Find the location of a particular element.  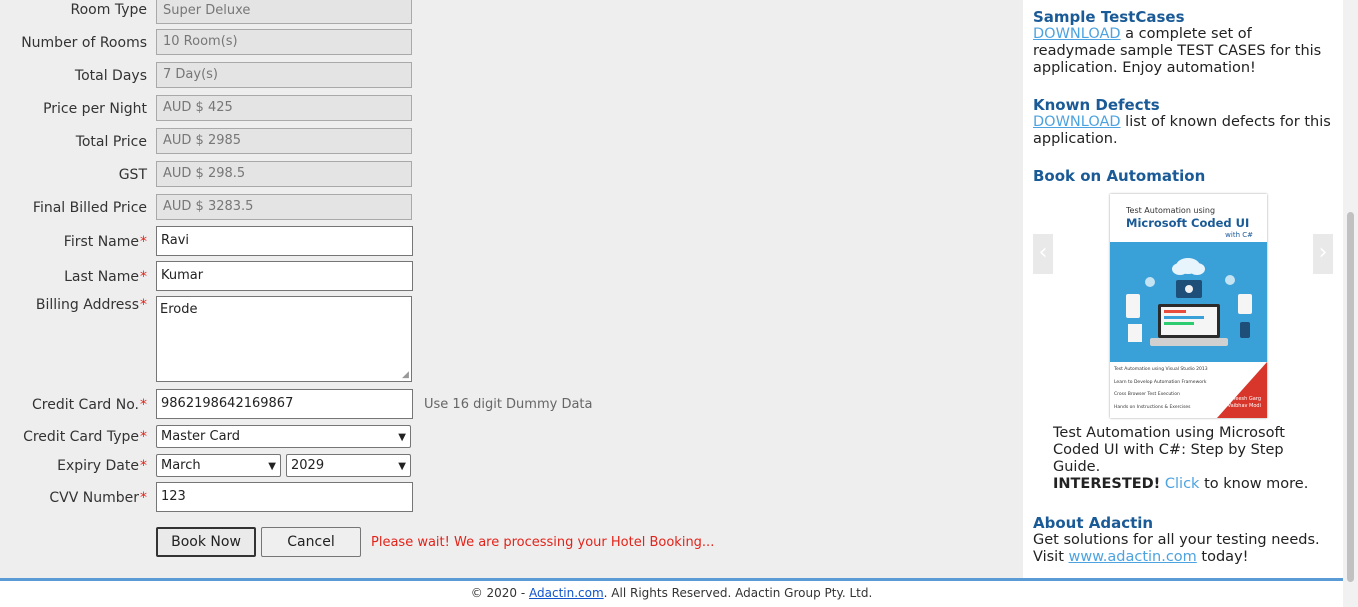

first-name-input: Ravi is located at coordinates (284, 241).